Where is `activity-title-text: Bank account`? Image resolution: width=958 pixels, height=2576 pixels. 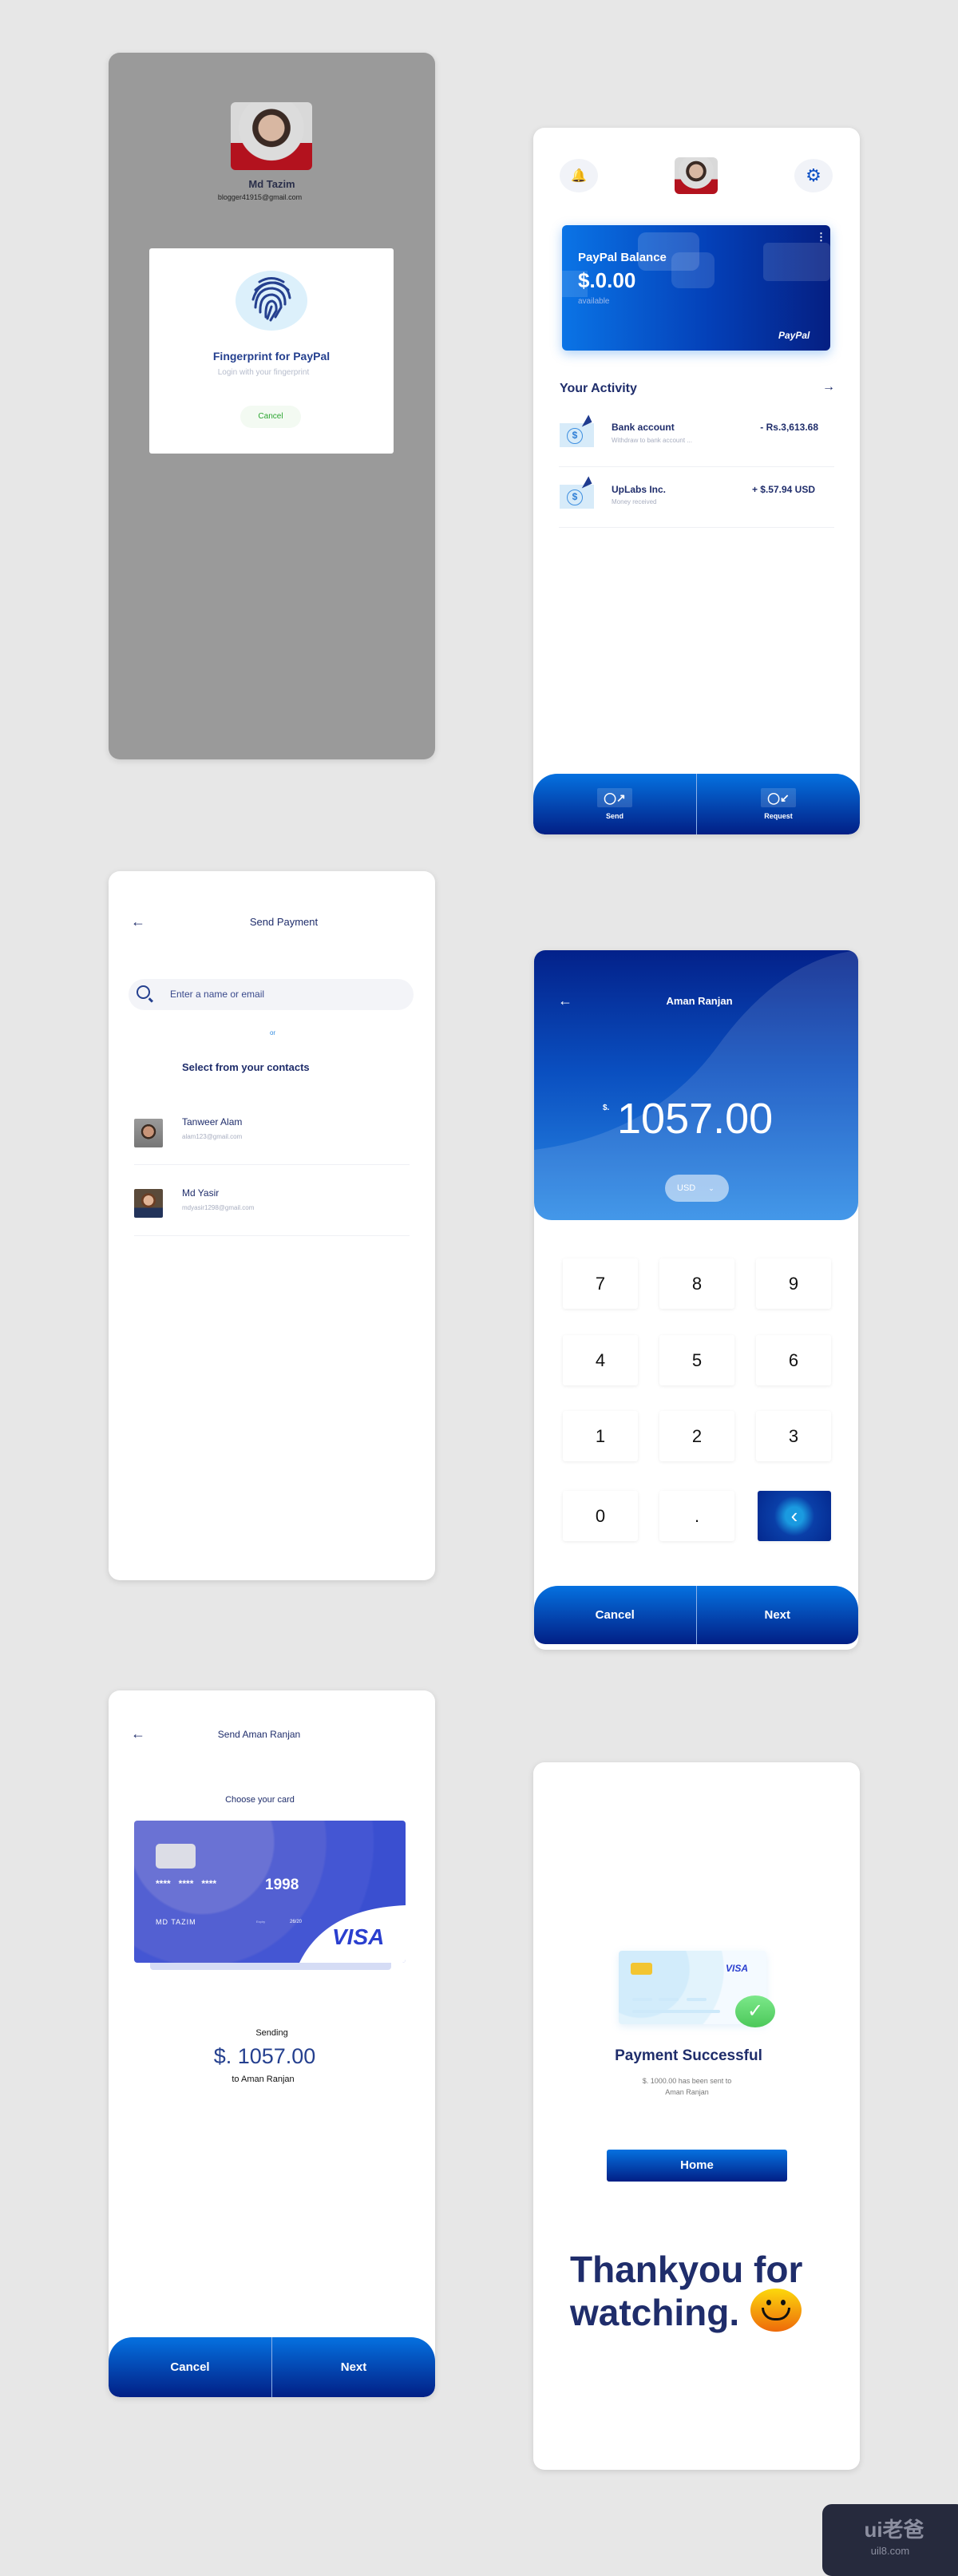 activity-title-text: Bank account is located at coordinates (643, 427).